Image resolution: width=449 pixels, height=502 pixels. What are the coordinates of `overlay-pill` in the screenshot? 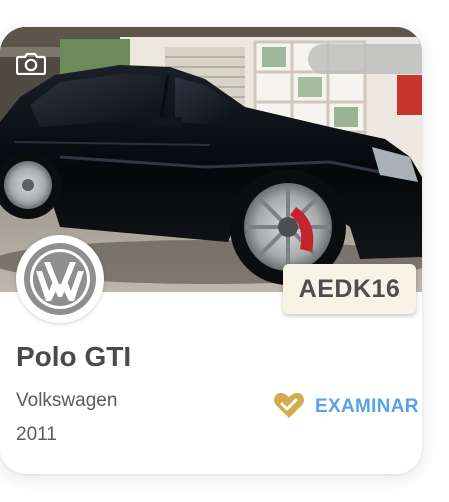 It's located at (365, 59).